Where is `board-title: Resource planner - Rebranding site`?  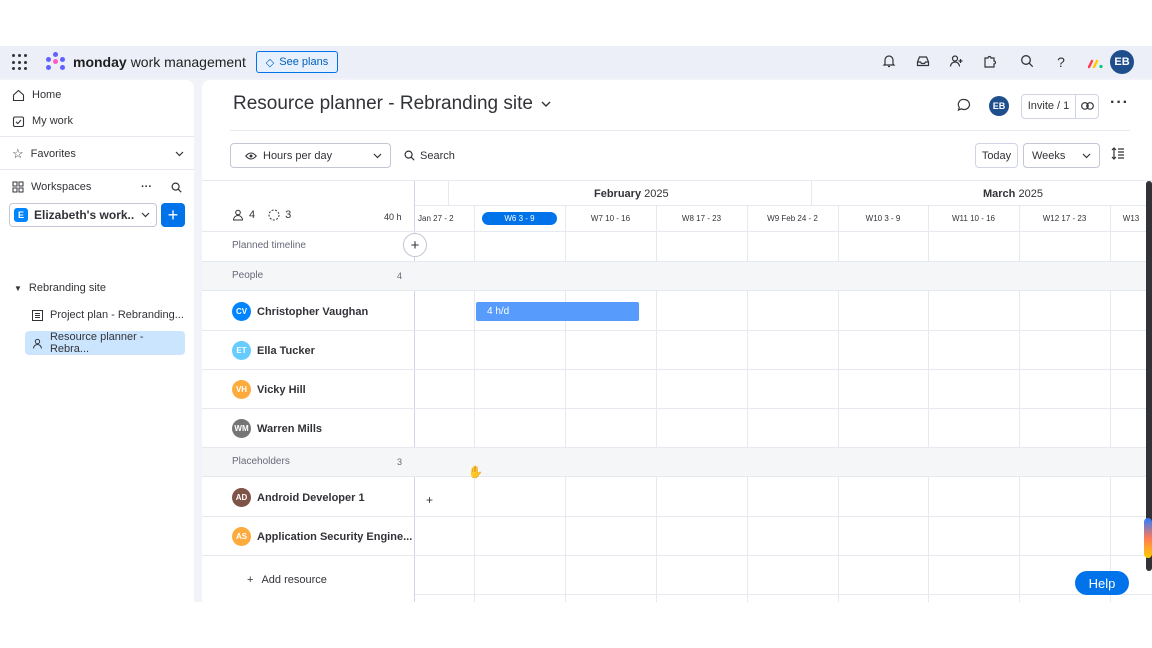
board-title: Resource planner - Rebranding site is located at coordinates (392, 104).